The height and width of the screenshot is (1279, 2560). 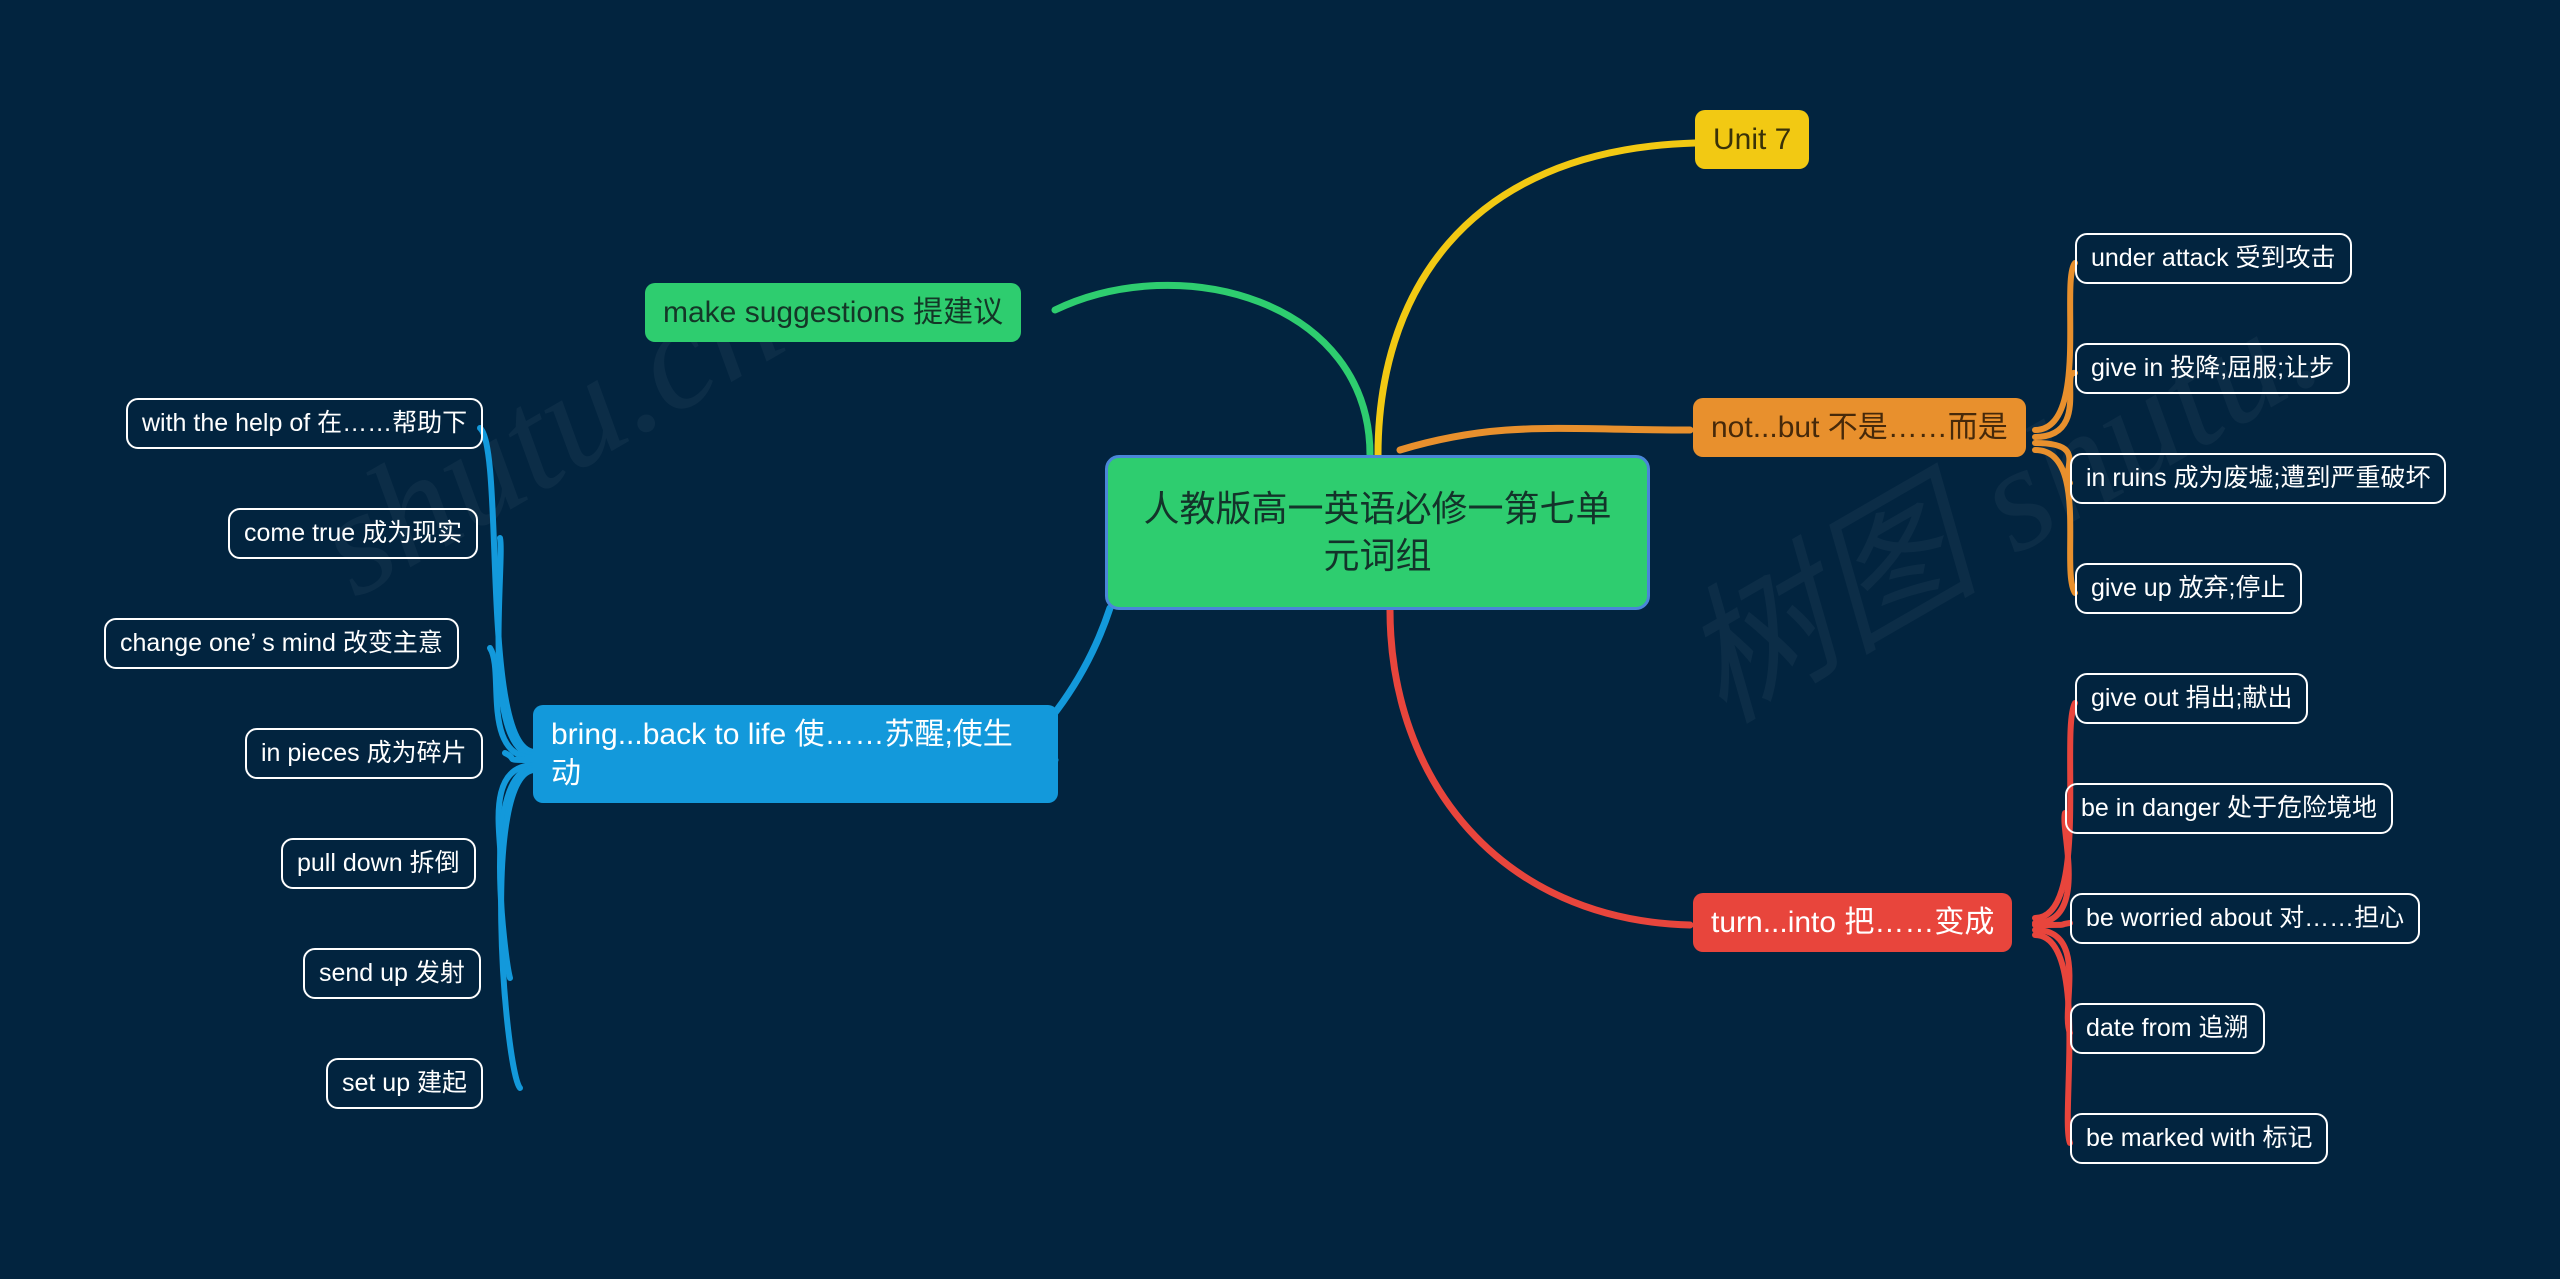 I want to click on leaf-node-be-worried-about: be worried about 对……担心, so click(x=2245, y=918).